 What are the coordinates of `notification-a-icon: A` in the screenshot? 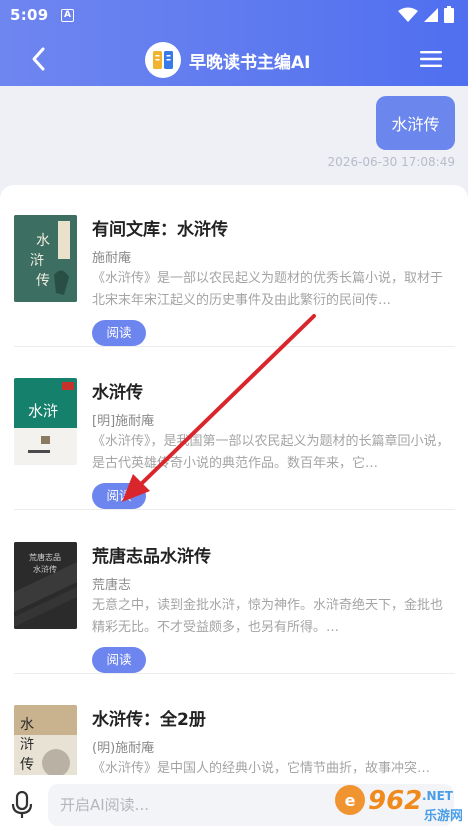 It's located at (67, 15).